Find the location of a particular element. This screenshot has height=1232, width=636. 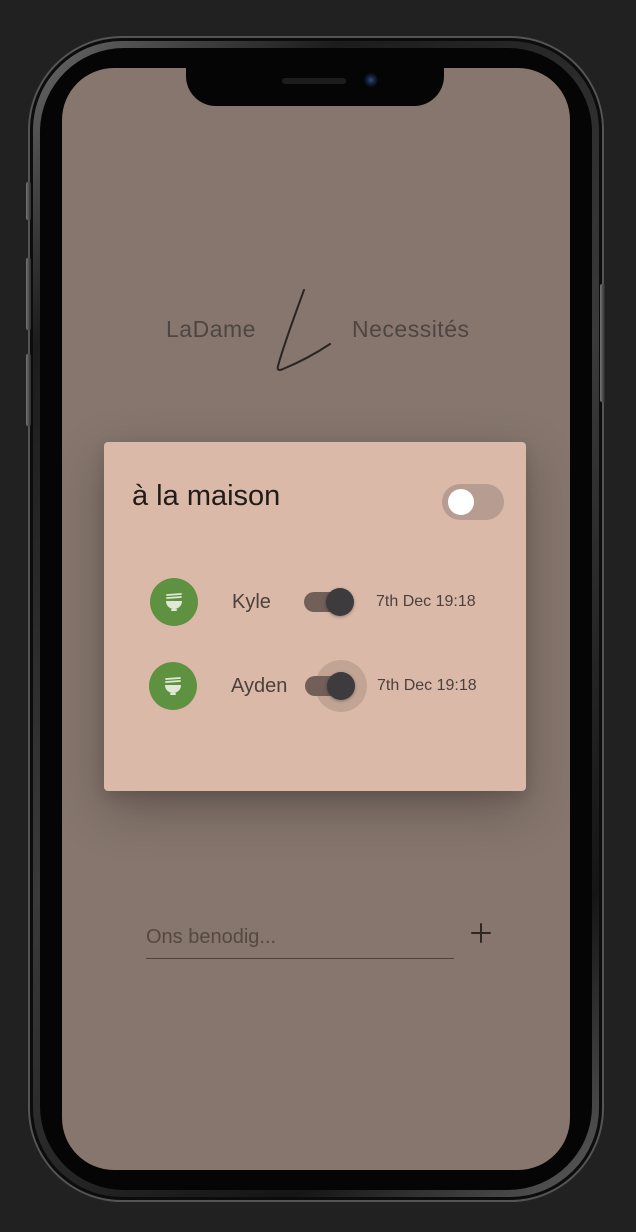

camera-icon is located at coordinates (371, 80).